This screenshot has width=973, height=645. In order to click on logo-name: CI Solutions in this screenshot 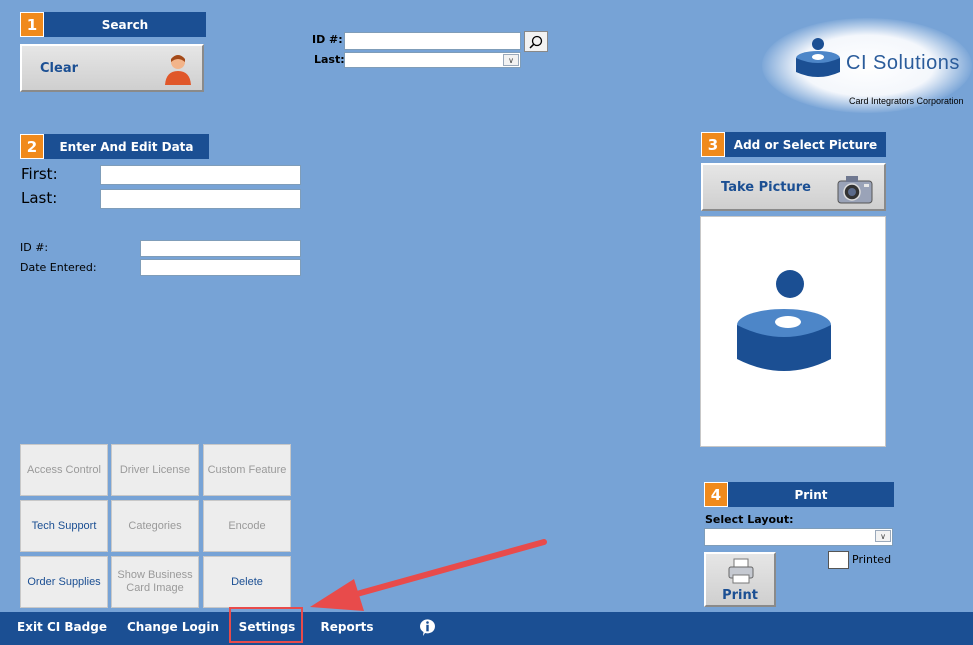, I will do `click(903, 63)`.